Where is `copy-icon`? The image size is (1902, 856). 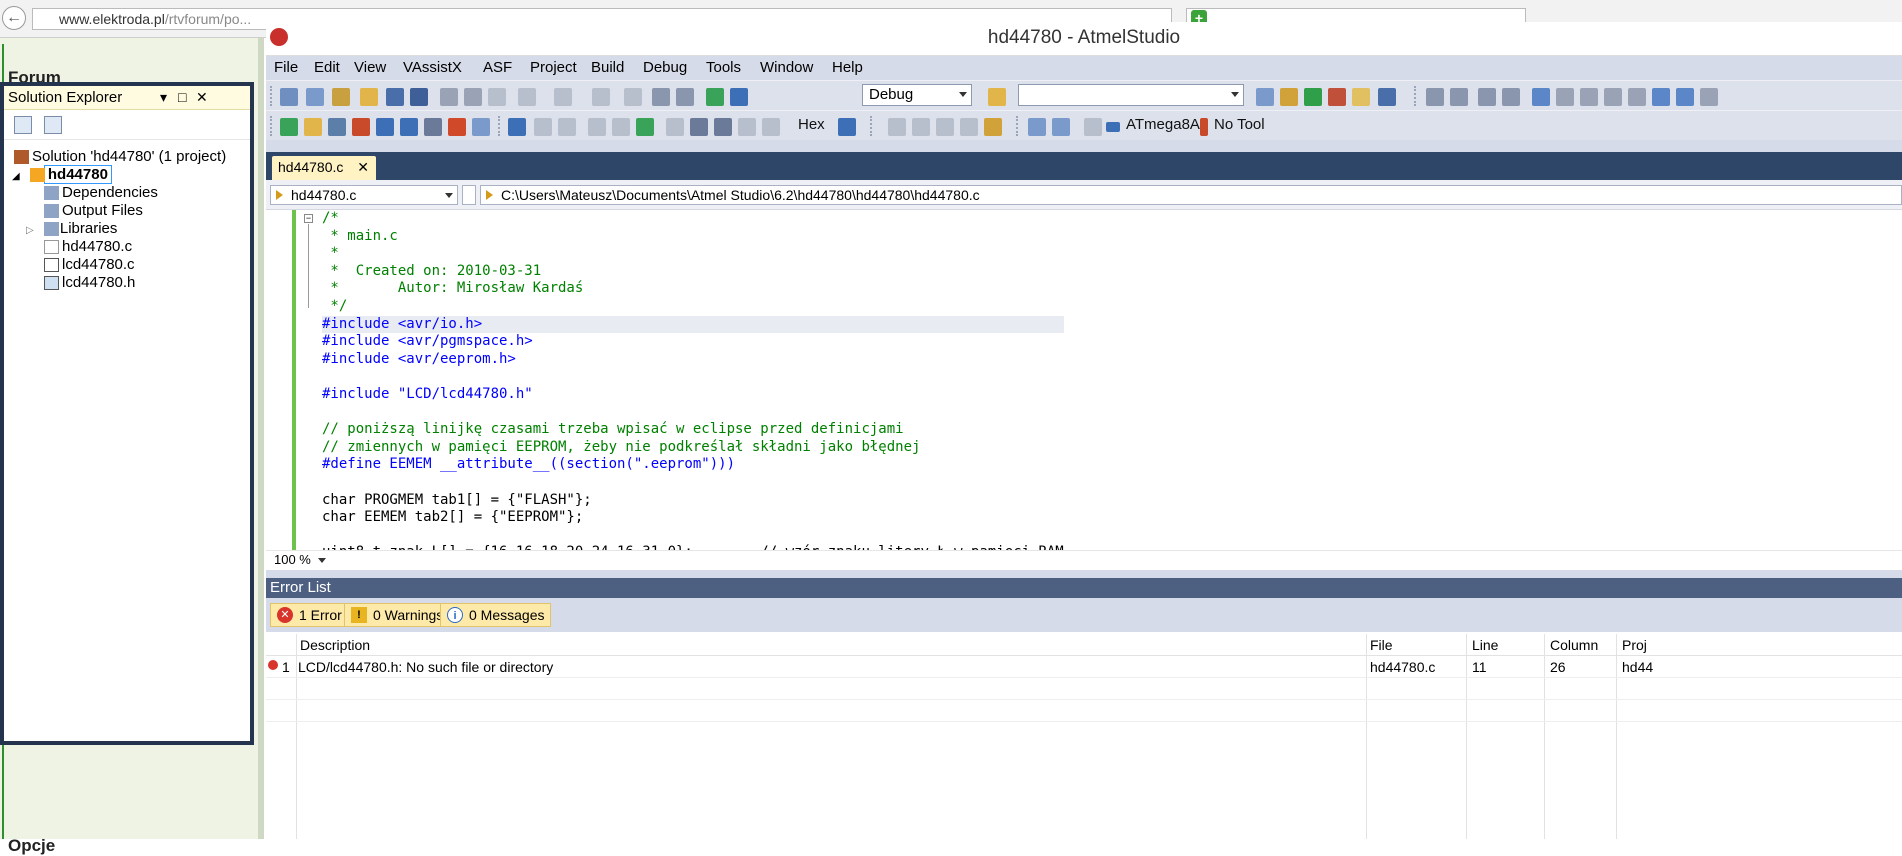
copy-icon is located at coordinates (473, 97).